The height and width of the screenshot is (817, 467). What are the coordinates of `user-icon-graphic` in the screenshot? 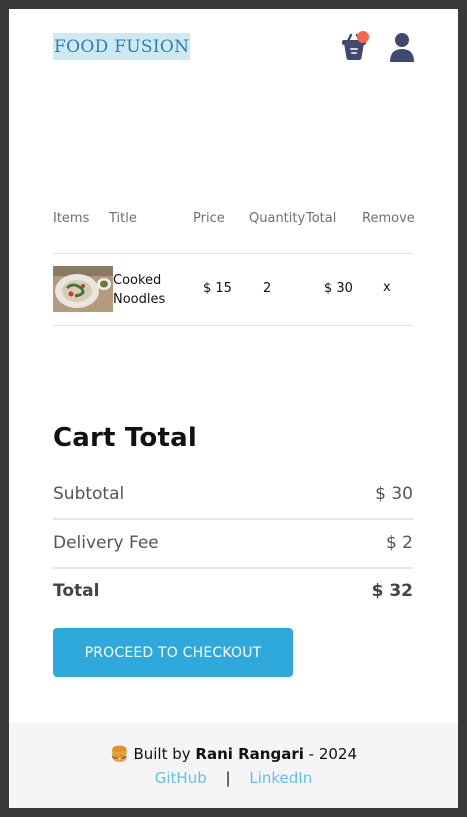 It's located at (402, 47).